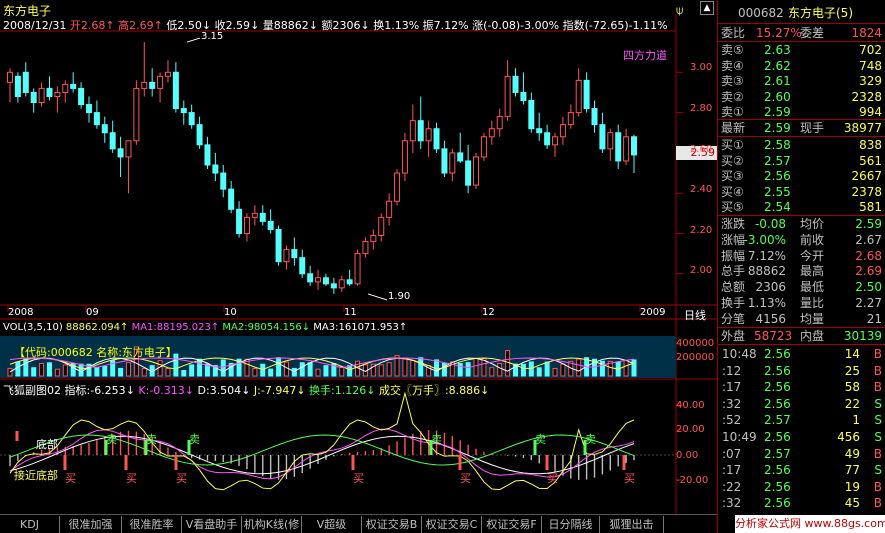 This screenshot has width=885, height=533. Describe the element at coordinates (332, 524) in the screenshot. I see `tab-vmacd: V超级MACD` at that location.